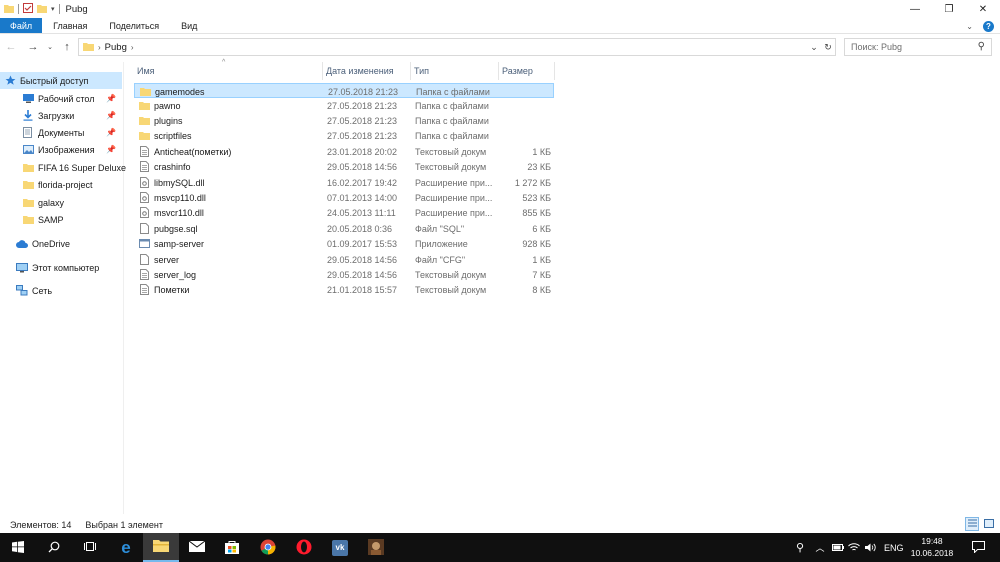 The height and width of the screenshot is (562, 1000). I want to click on nav-item-network: Сеть, so click(61, 290).